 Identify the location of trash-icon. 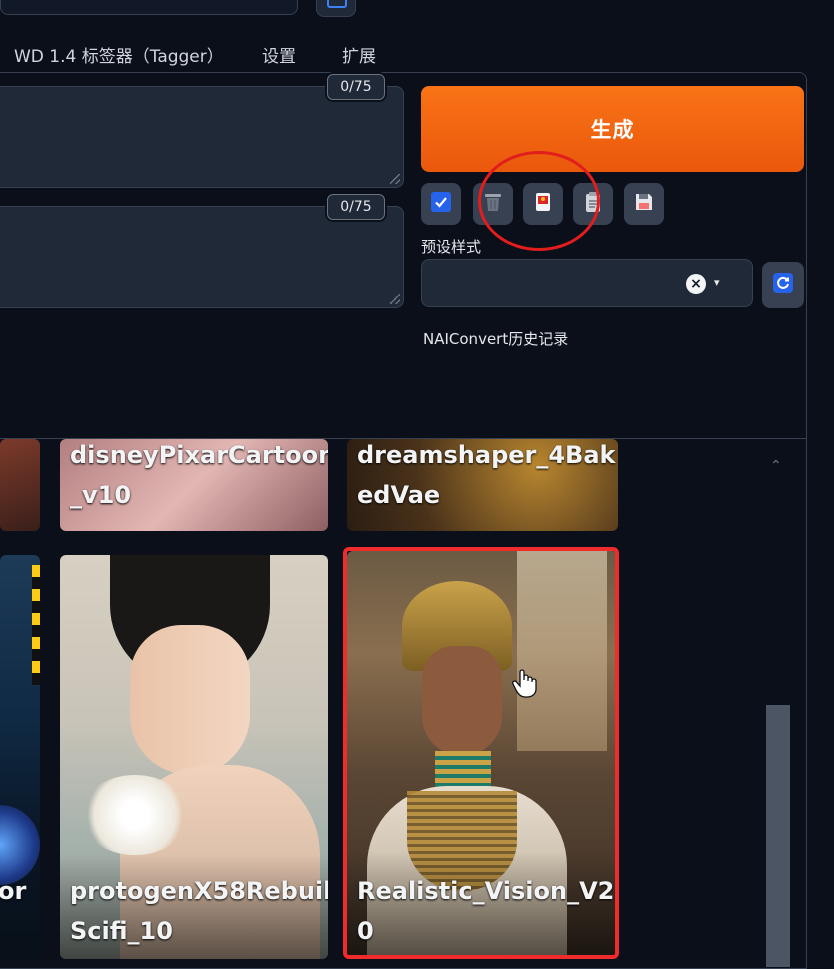
(493, 204).